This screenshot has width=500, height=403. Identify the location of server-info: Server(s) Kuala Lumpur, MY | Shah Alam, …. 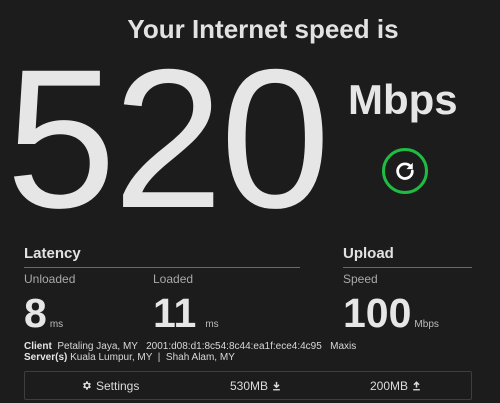
(129, 357).